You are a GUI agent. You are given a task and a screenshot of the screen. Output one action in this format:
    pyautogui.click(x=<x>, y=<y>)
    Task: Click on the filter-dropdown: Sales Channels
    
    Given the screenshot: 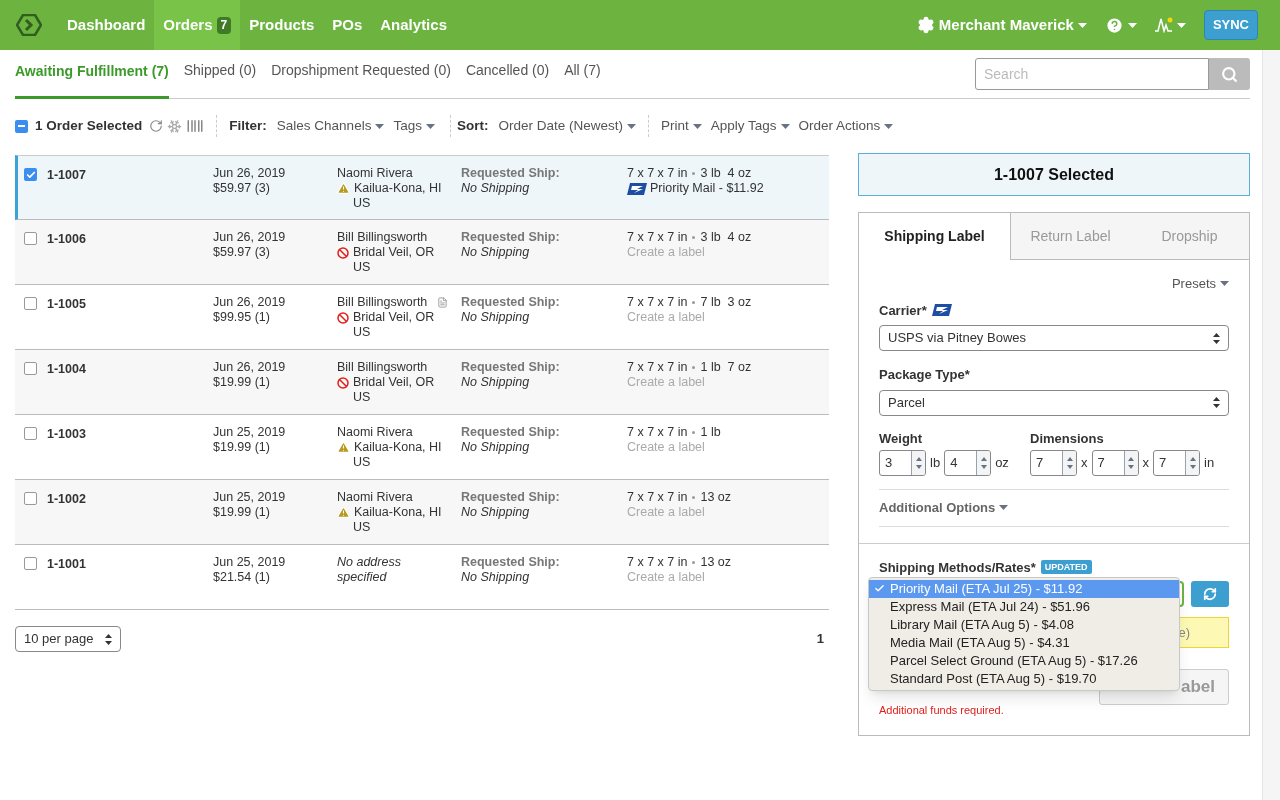 What is the action you would take?
    pyautogui.click(x=330, y=126)
    